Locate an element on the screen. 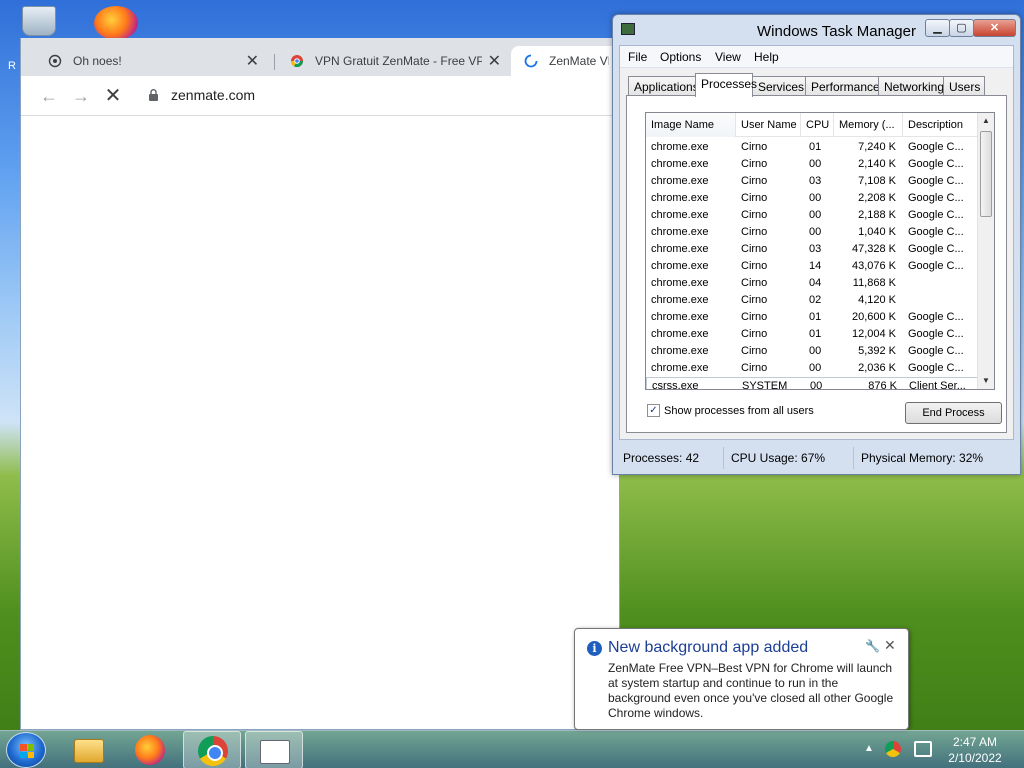 The height and width of the screenshot is (768, 1024). vertical-scrollbar: ▲ ▼ is located at coordinates (985, 251).